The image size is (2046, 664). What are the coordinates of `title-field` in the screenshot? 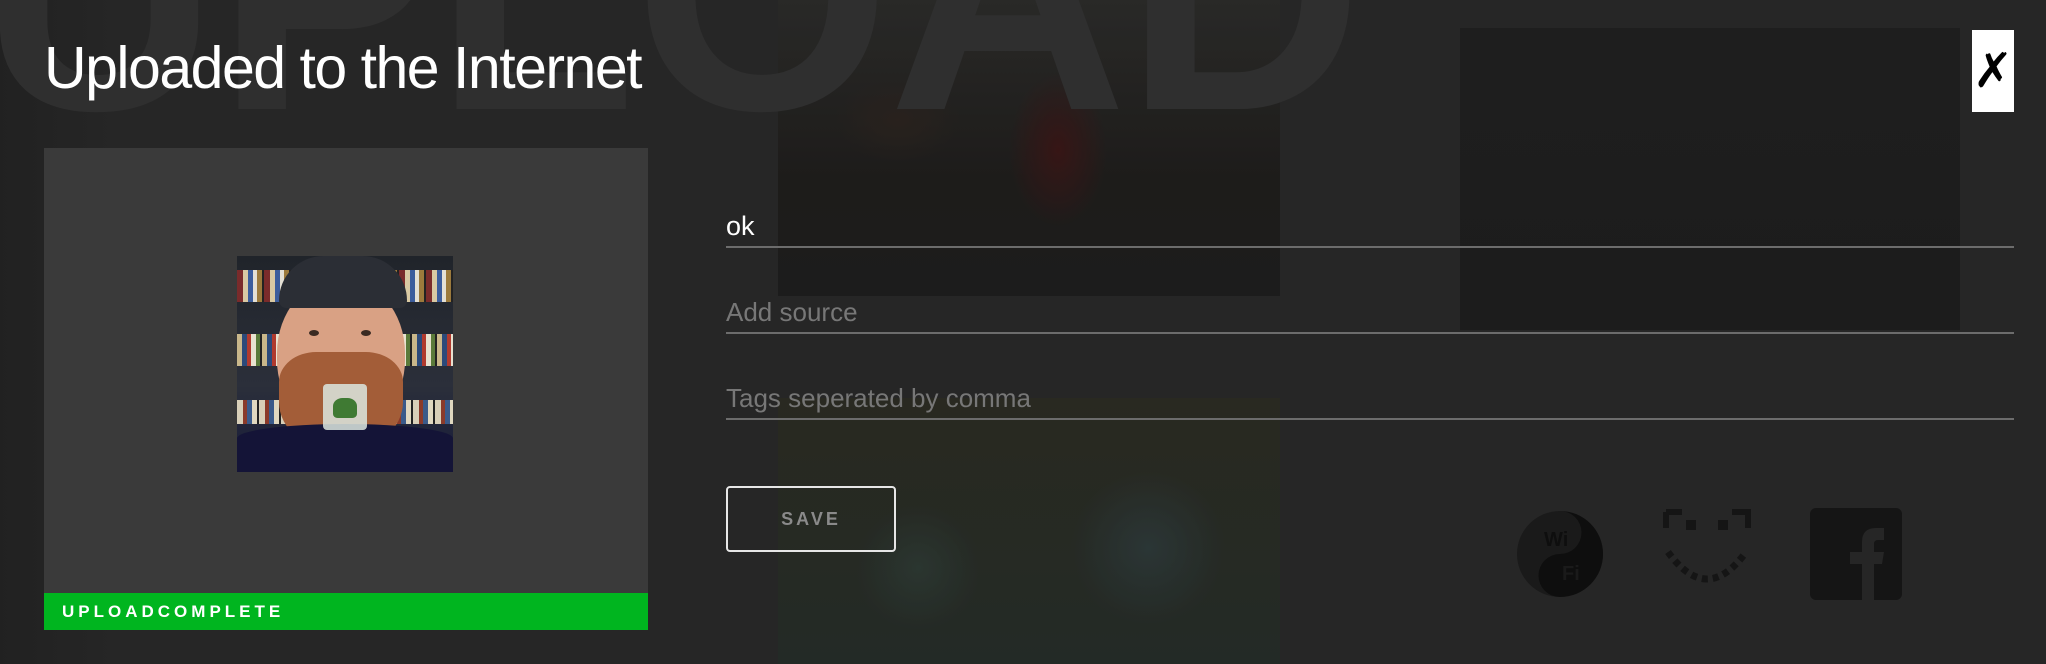 It's located at (1370, 227).